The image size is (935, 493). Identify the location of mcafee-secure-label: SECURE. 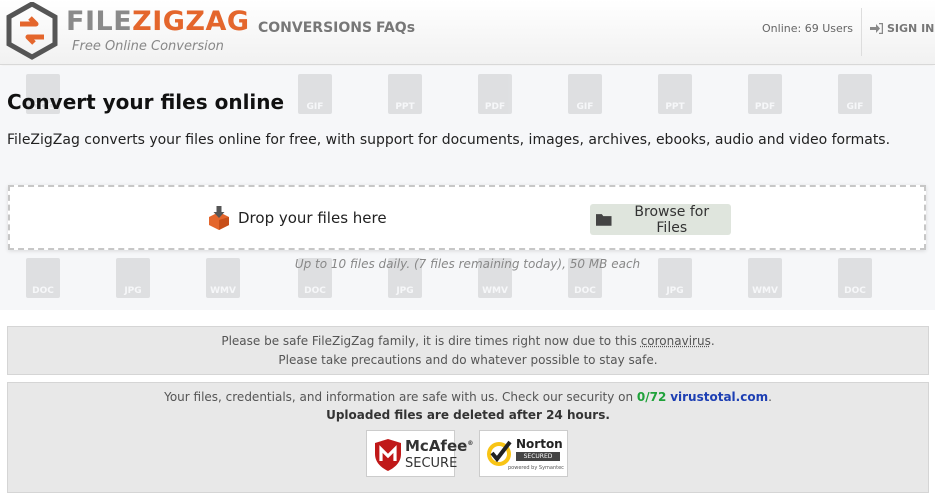
(431, 463).